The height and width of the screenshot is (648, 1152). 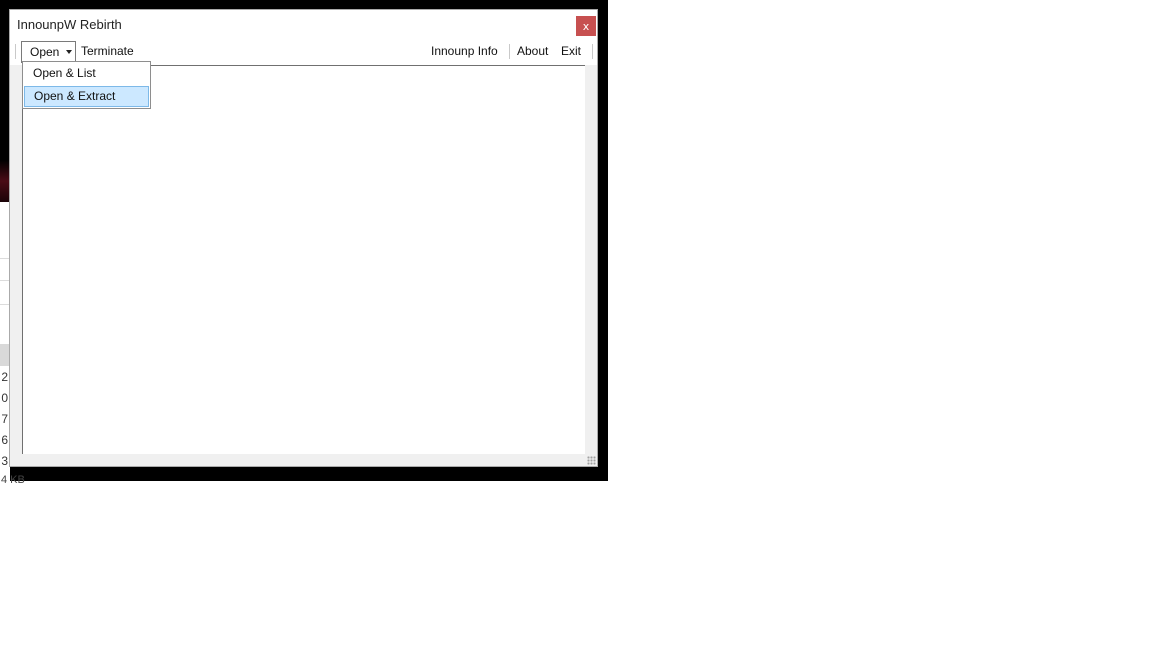 What do you see at coordinates (4, 461) in the screenshot?
I see `background-cell: 3` at bounding box center [4, 461].